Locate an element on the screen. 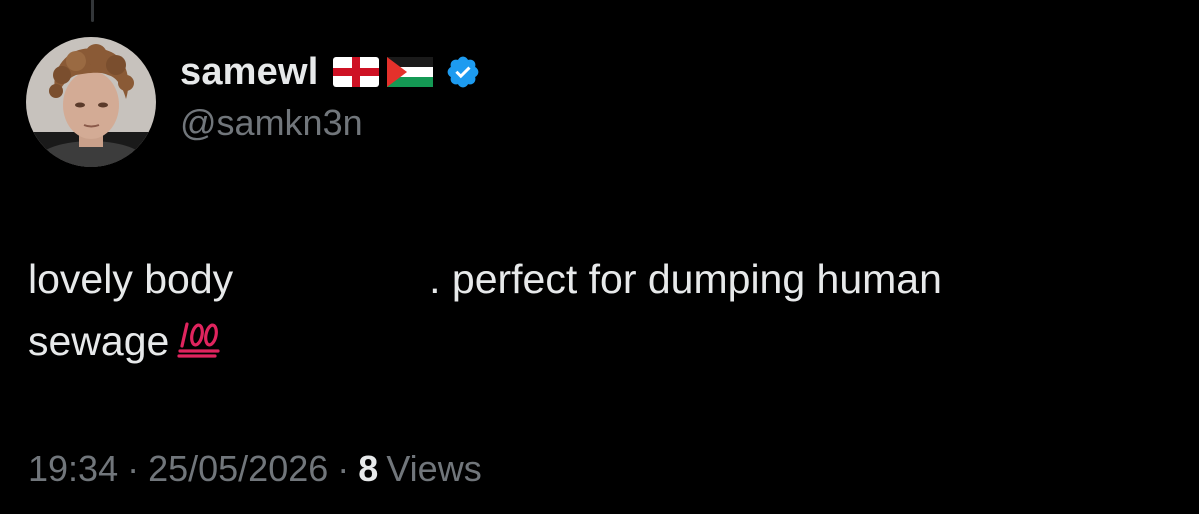  avatar is located at coordinates (91, 102).